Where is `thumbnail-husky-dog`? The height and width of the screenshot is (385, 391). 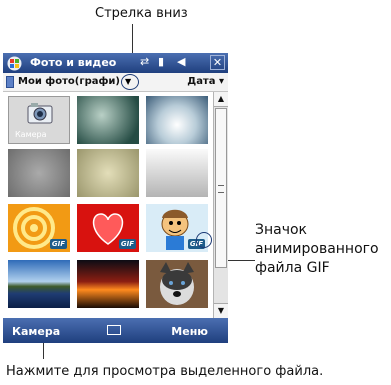
thumbnail-husky-dog is located at coordinates (177, 284).